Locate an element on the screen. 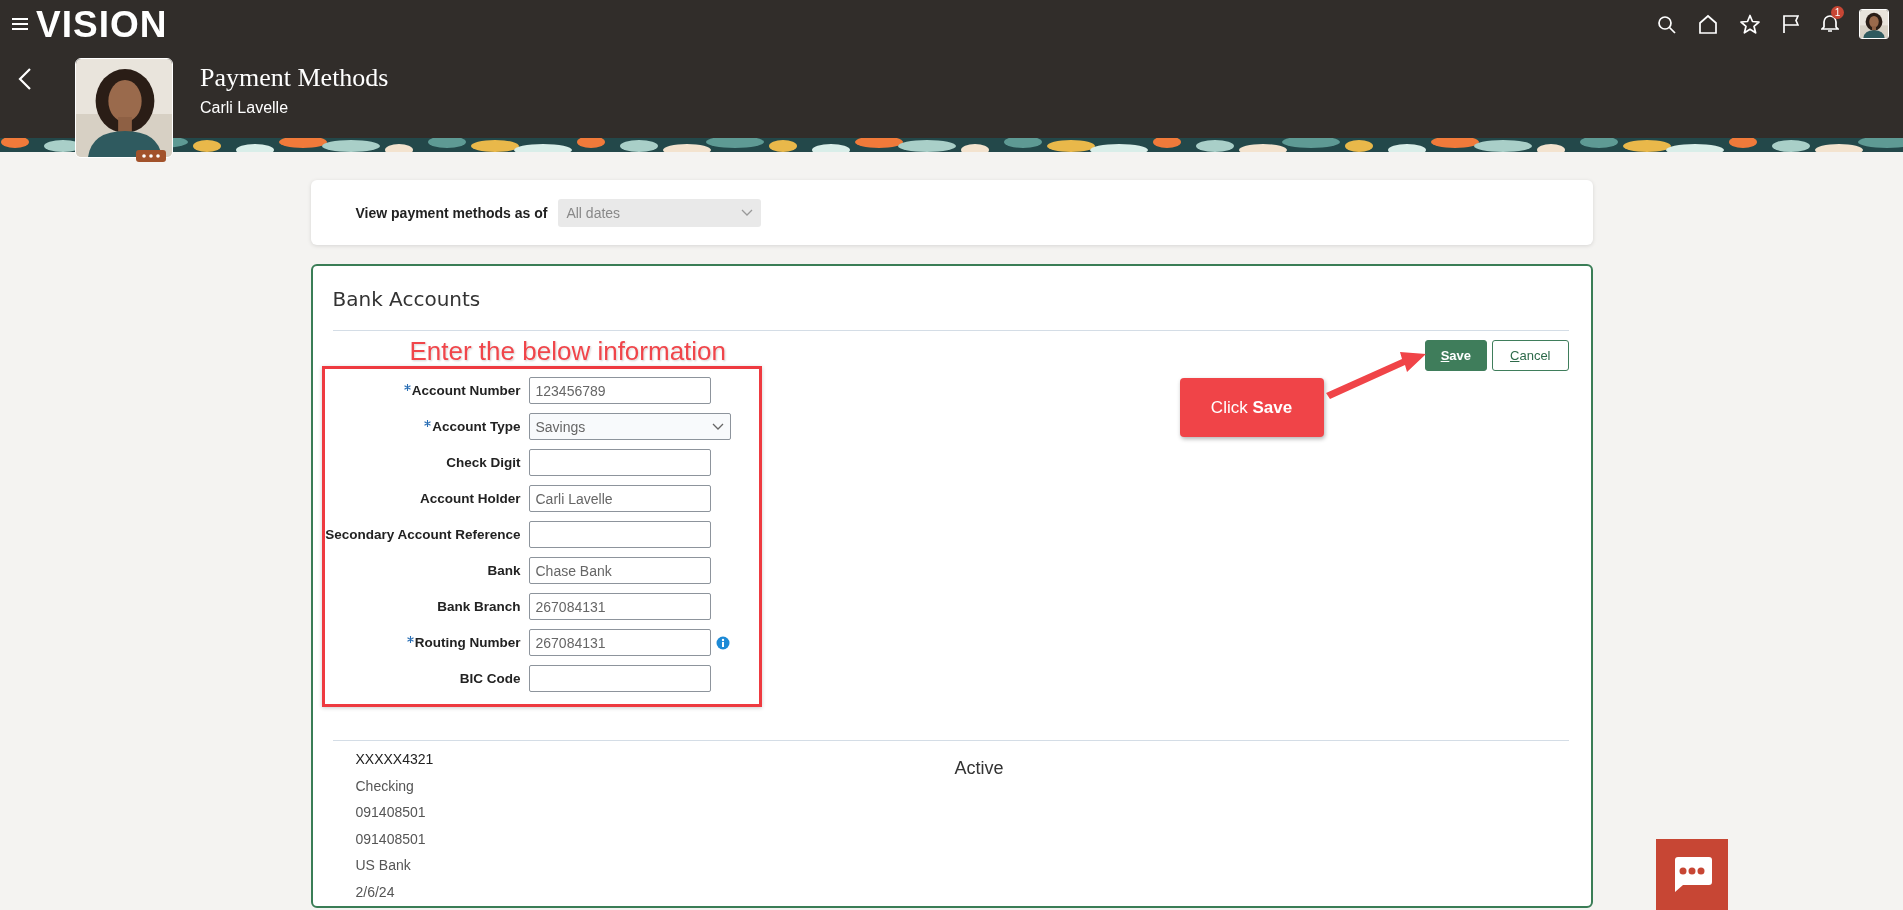 Image resolution: width=1903 pixels, height=910 pixels. field-label: Check Digit is located at coordinates (483, 462).